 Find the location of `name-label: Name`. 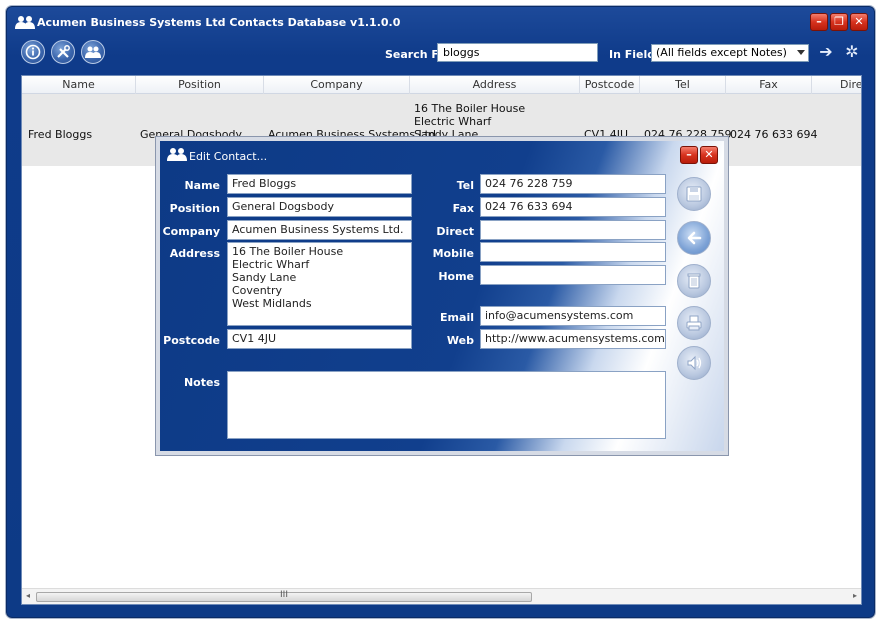

name-label: Name is located at coordinates (202, 185).